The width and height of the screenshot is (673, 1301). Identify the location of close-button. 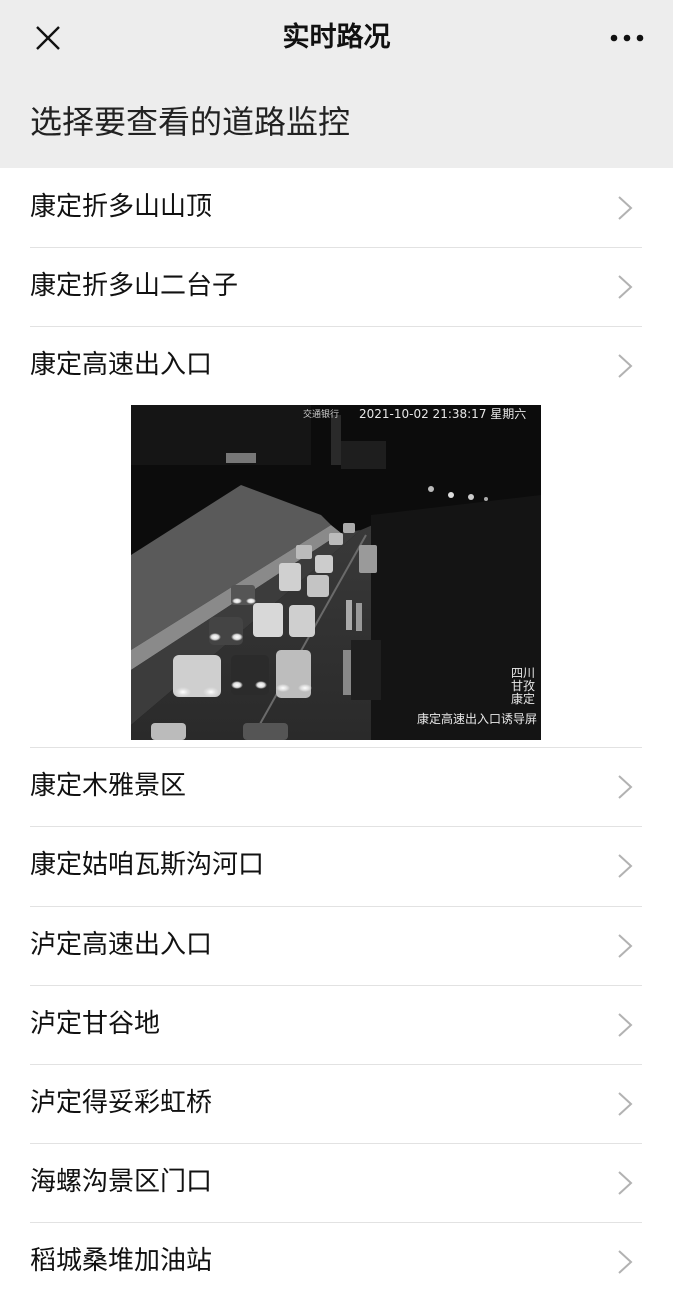
(48, 38).